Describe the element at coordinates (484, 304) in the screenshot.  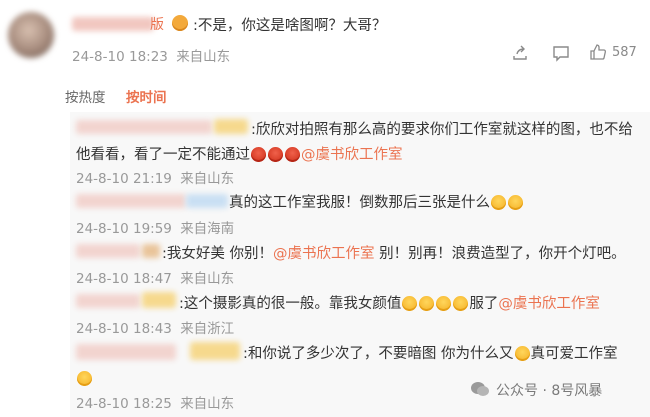
I see `reply-4-body-b: 服了` at that location.